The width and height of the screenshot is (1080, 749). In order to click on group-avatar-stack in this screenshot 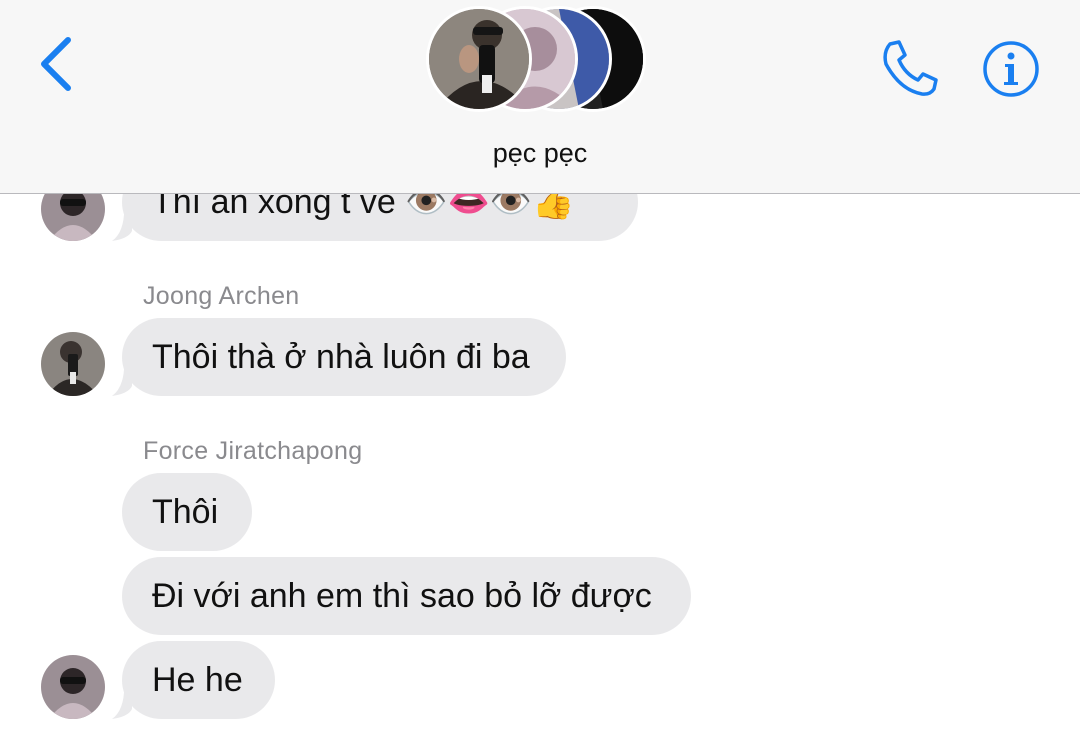, I will do `click(540, 61)`.